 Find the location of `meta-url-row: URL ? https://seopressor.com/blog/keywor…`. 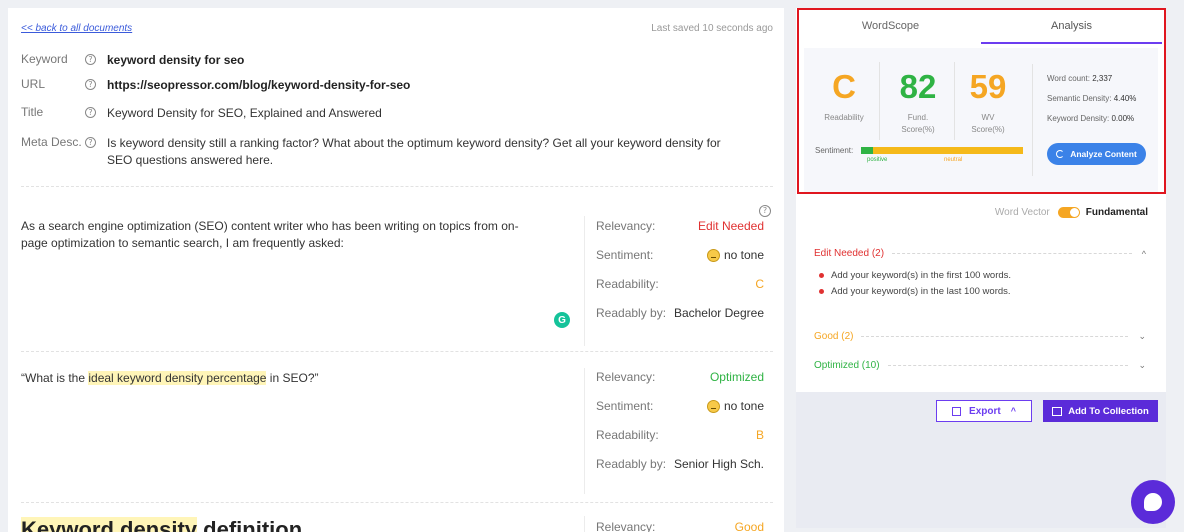

meta-url-row: URL ? https://seopressor.com/blog/keywor… is located at coordinates (384, 85).